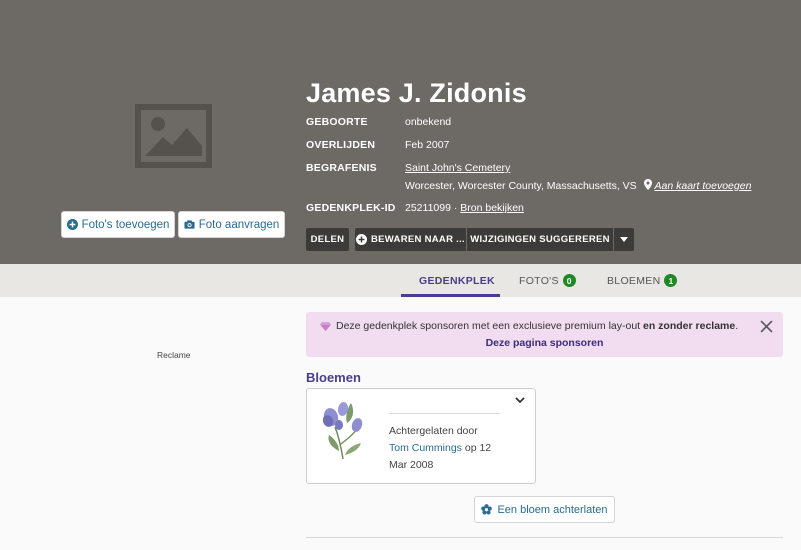  Describe the element at coordinates (427, 145) in the screenshot. I see `fact-value: Feb 2007` at that location.